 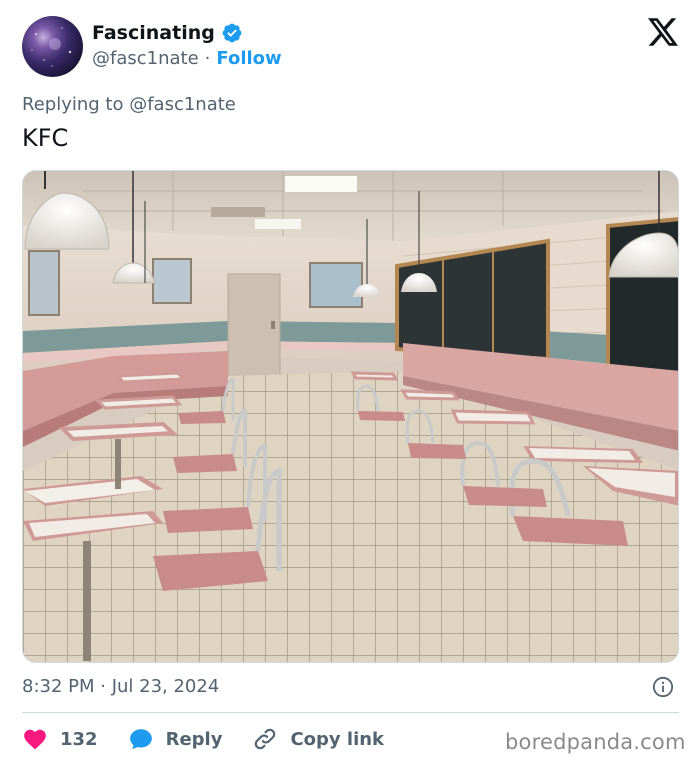 What do you see at coordinates (145, 58) in the screenshot?
I see `author-handle: @fasc1nate` at bounding box center [145, 58].